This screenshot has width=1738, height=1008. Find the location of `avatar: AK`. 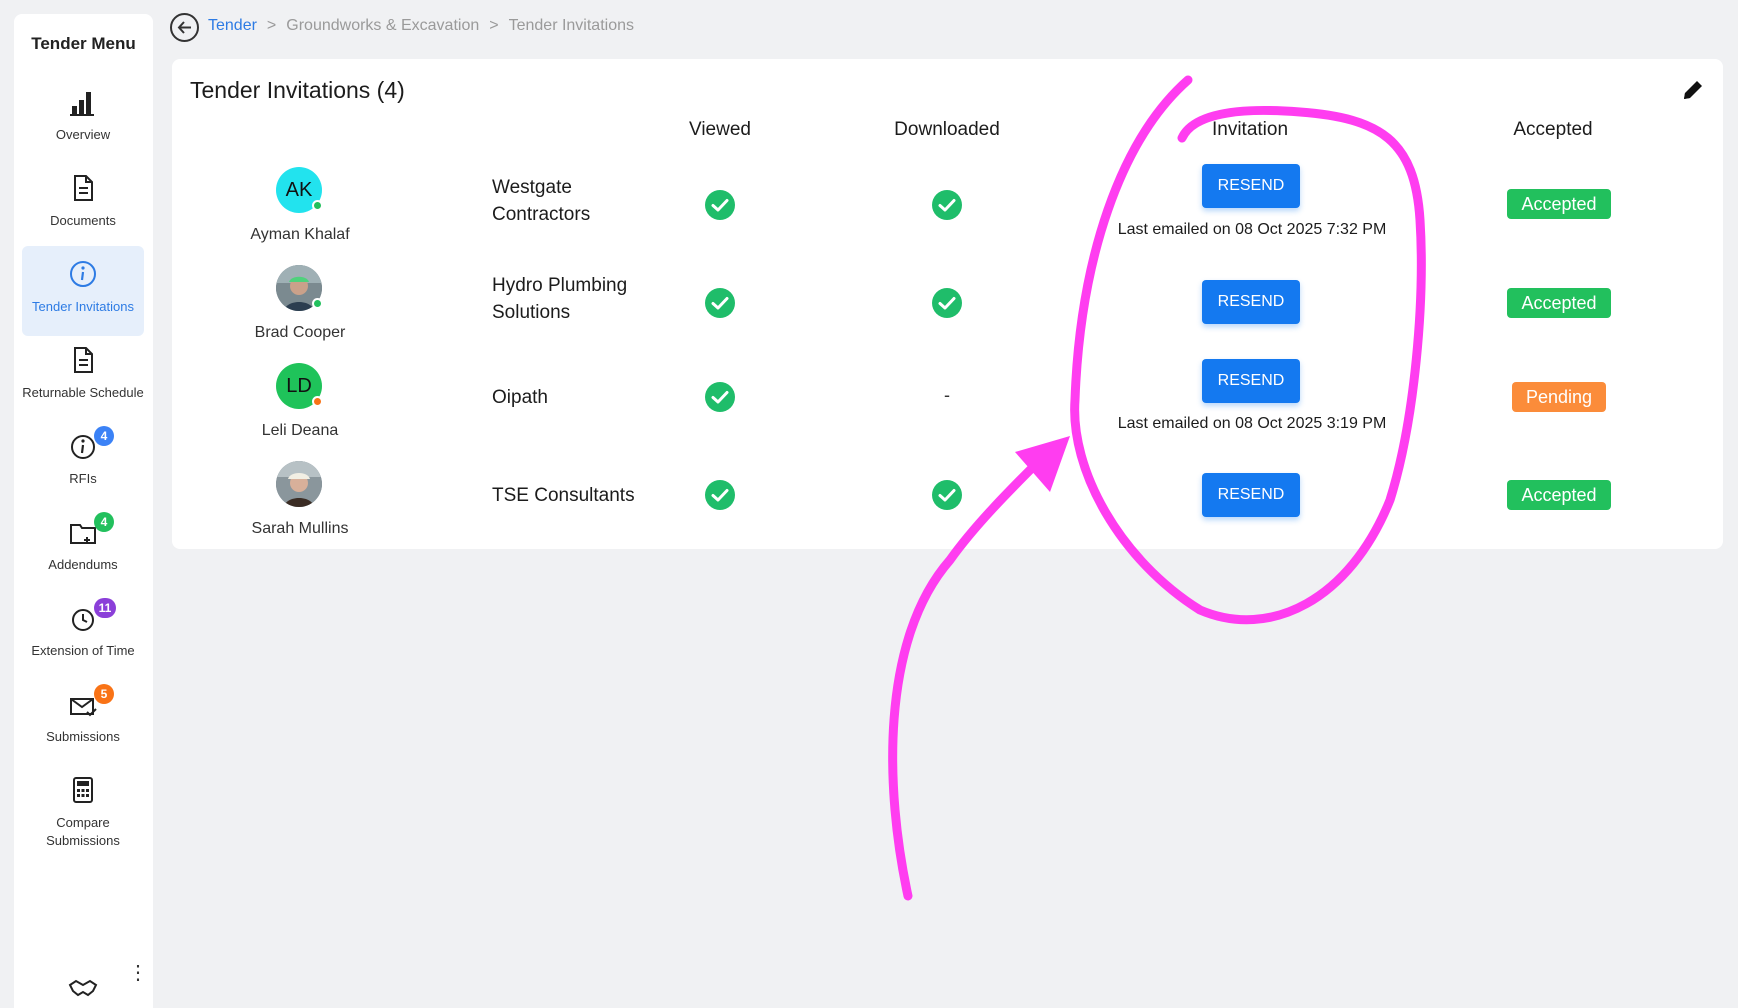

avatar: AK is located at coordinates (299, 190).